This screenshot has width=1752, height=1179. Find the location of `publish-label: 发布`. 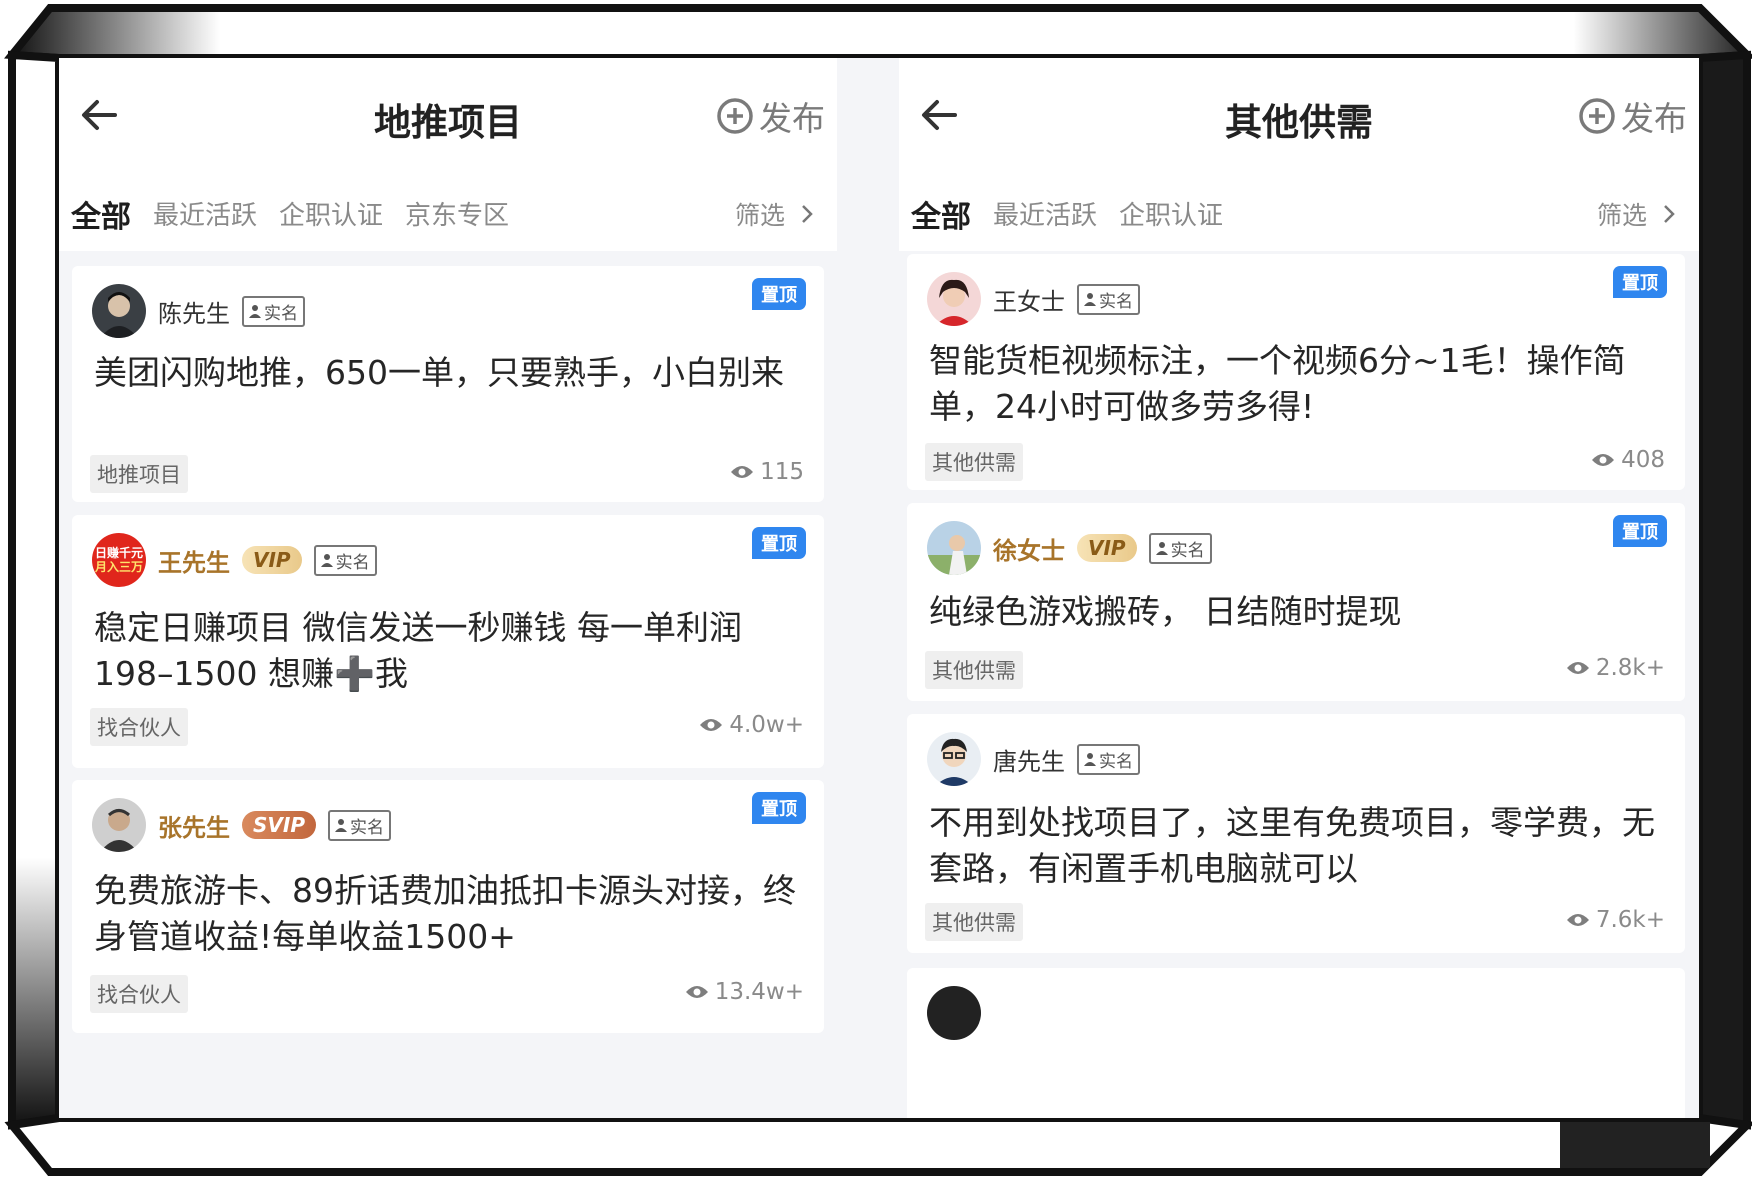

publish-label: 发布 is located at coordinates (792, 118).